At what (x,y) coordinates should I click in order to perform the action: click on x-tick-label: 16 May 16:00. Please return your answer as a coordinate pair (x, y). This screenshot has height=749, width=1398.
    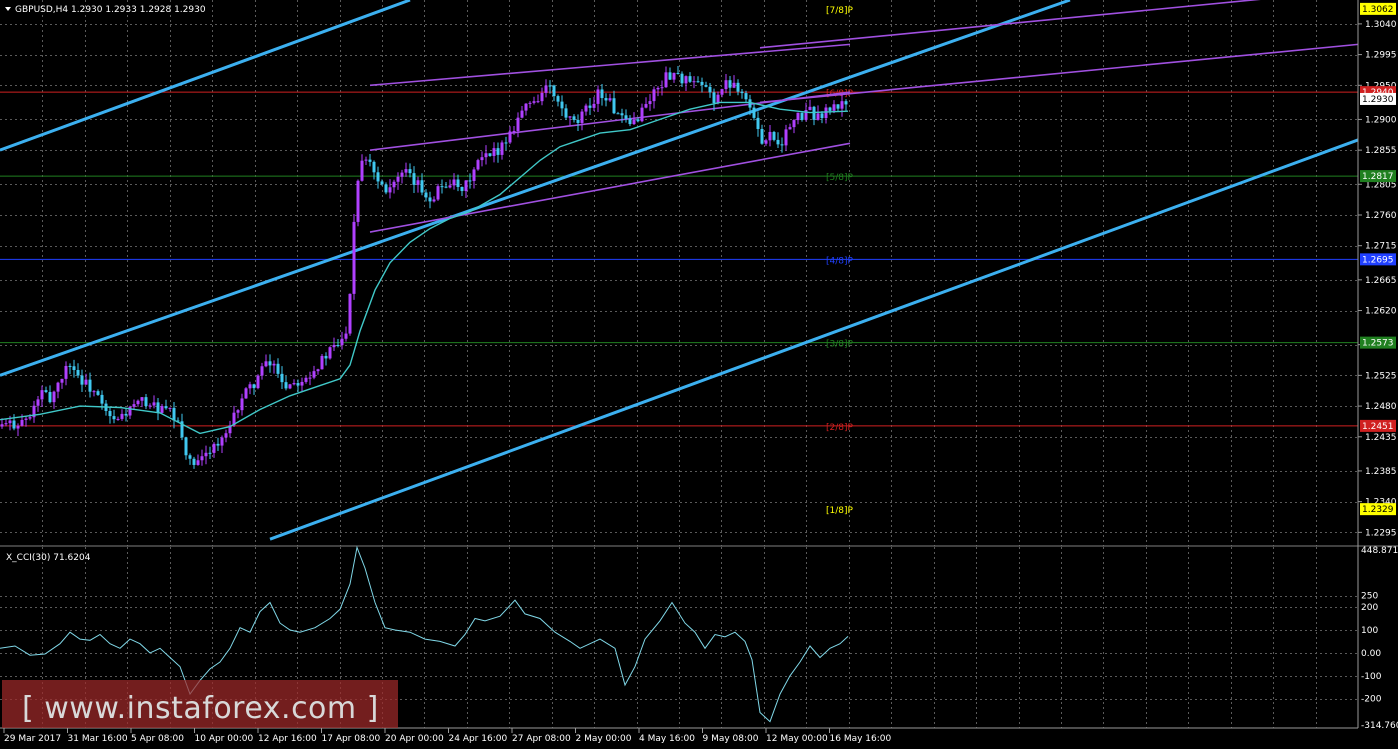
    Looking at the image, I should click on (861, 739).